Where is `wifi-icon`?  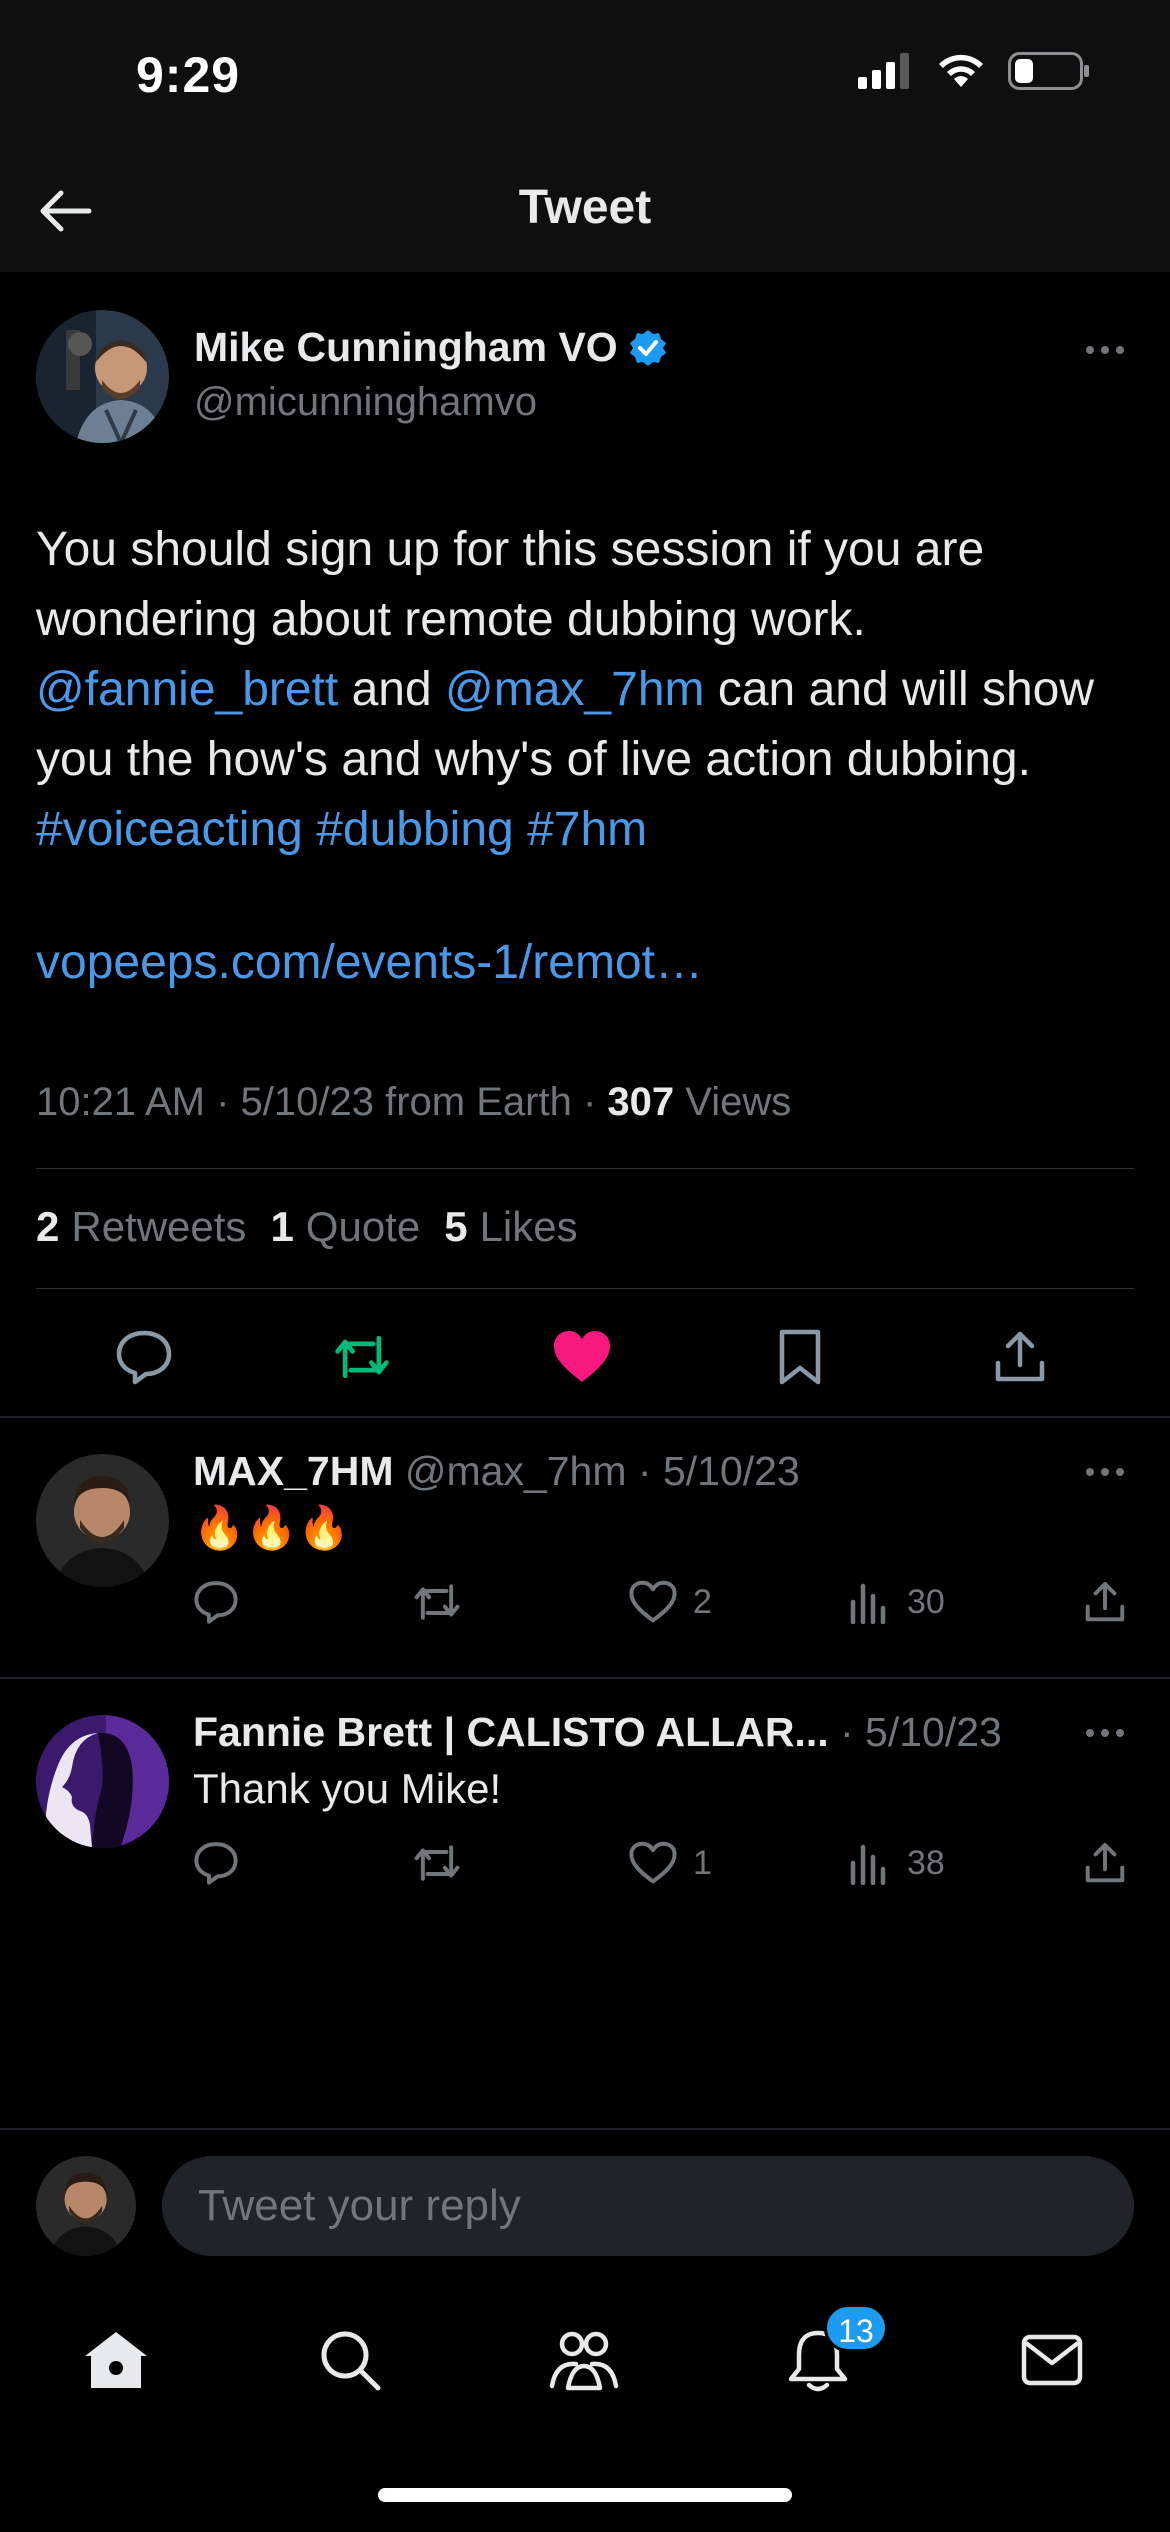 wifi-icon is located at coordinates (961, 70).